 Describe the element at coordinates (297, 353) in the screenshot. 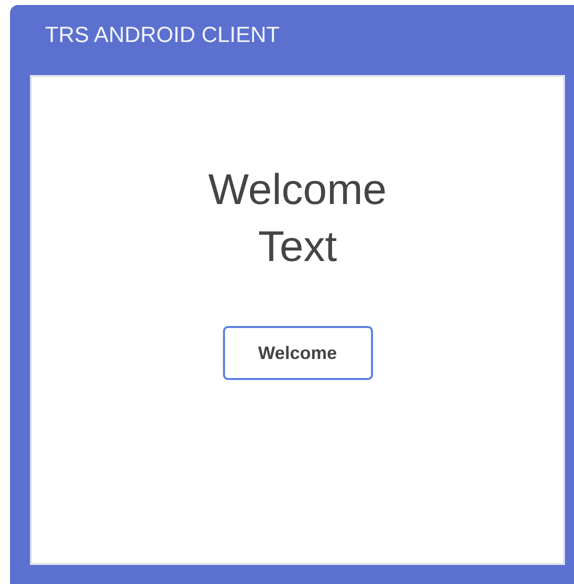

I see `welcome-button: Welcome` at that location.